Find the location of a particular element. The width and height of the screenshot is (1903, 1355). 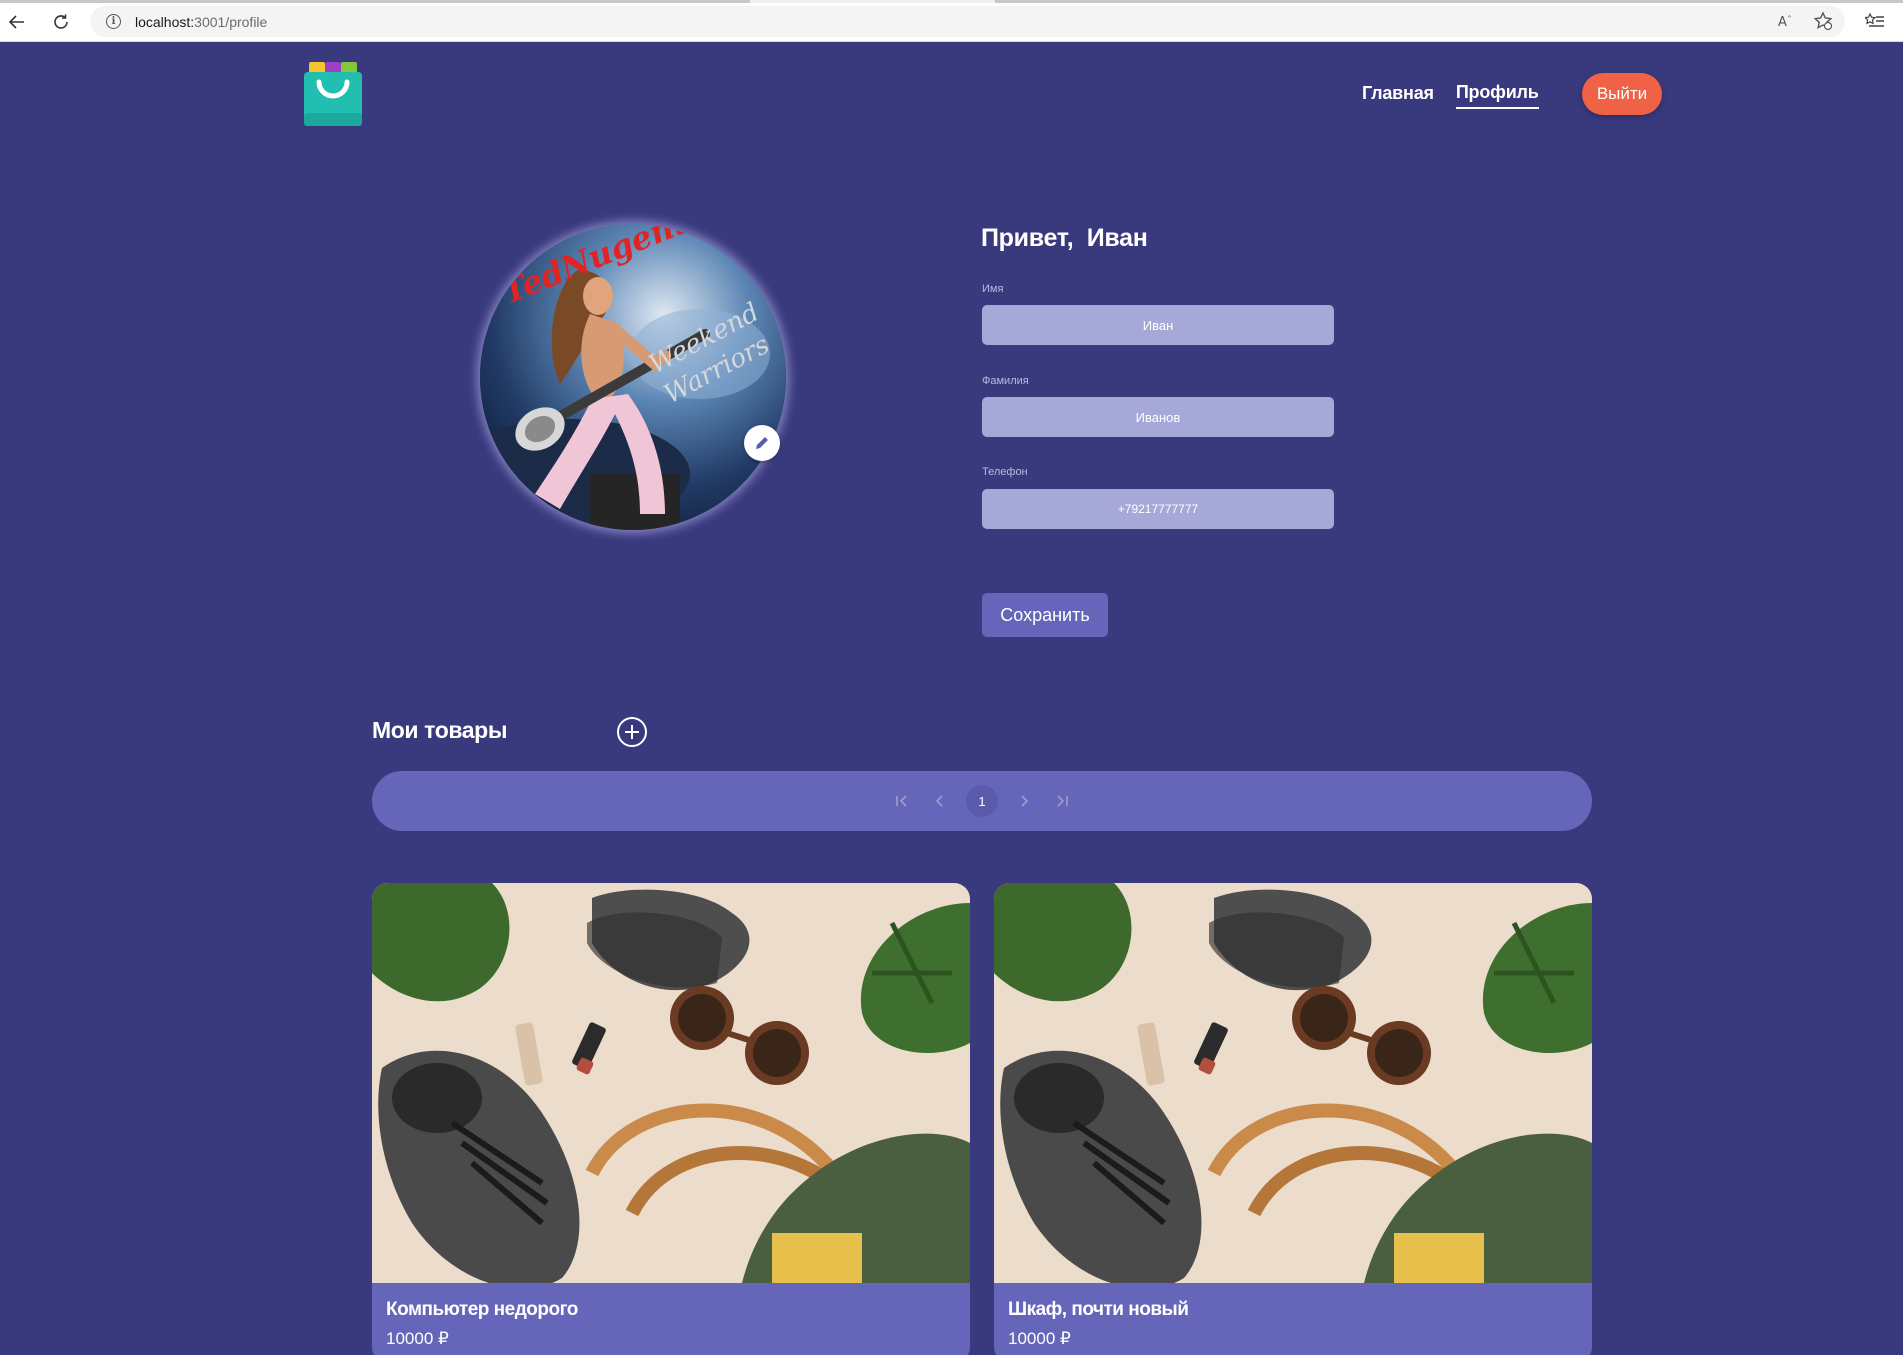

phone-input is located at coordinates (1158, 509).